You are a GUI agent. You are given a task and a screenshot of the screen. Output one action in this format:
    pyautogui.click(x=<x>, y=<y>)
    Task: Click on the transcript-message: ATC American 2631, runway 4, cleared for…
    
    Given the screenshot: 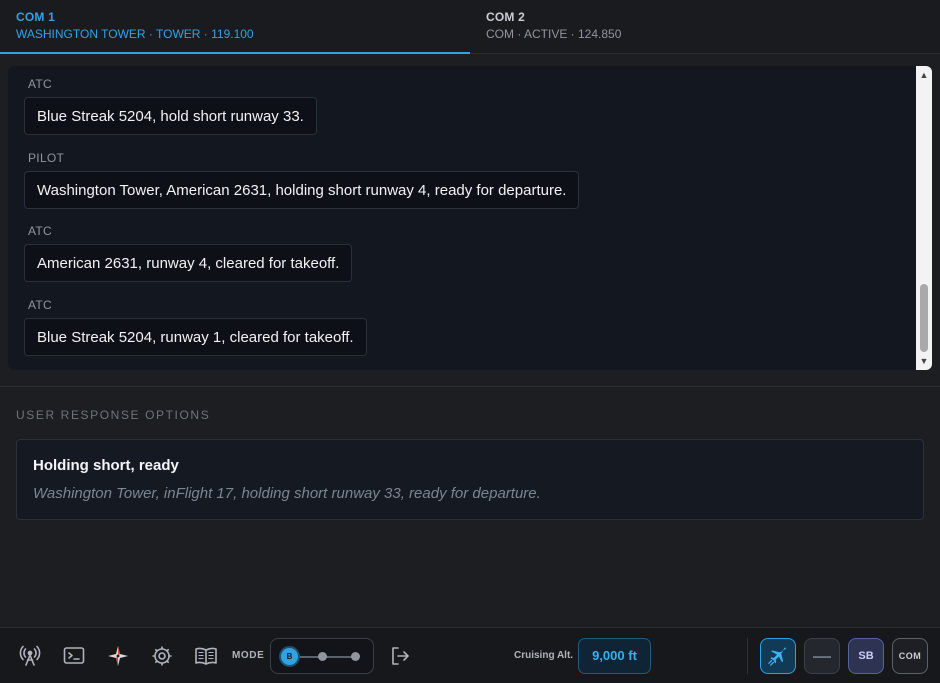 What is the action you would take?
    pyautogui.click(x=188, y=253)
    